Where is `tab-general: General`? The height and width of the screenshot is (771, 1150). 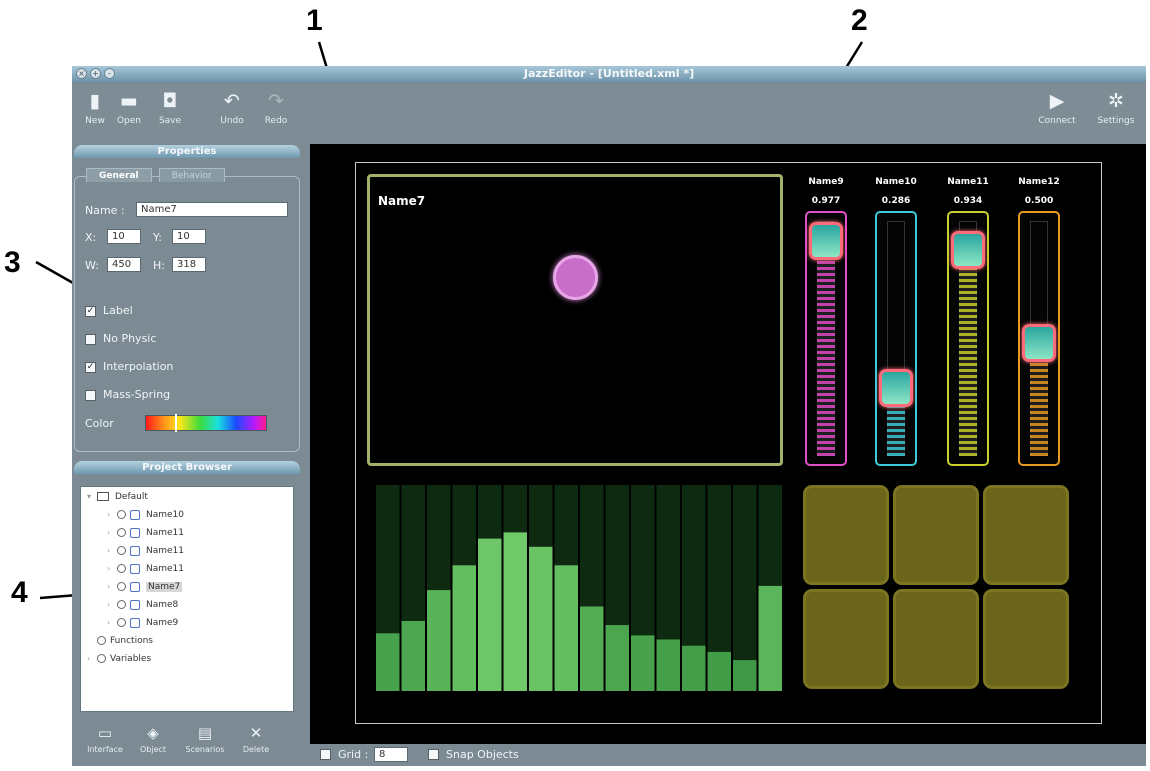 tab-general: General is located at coordinates (119, 175).